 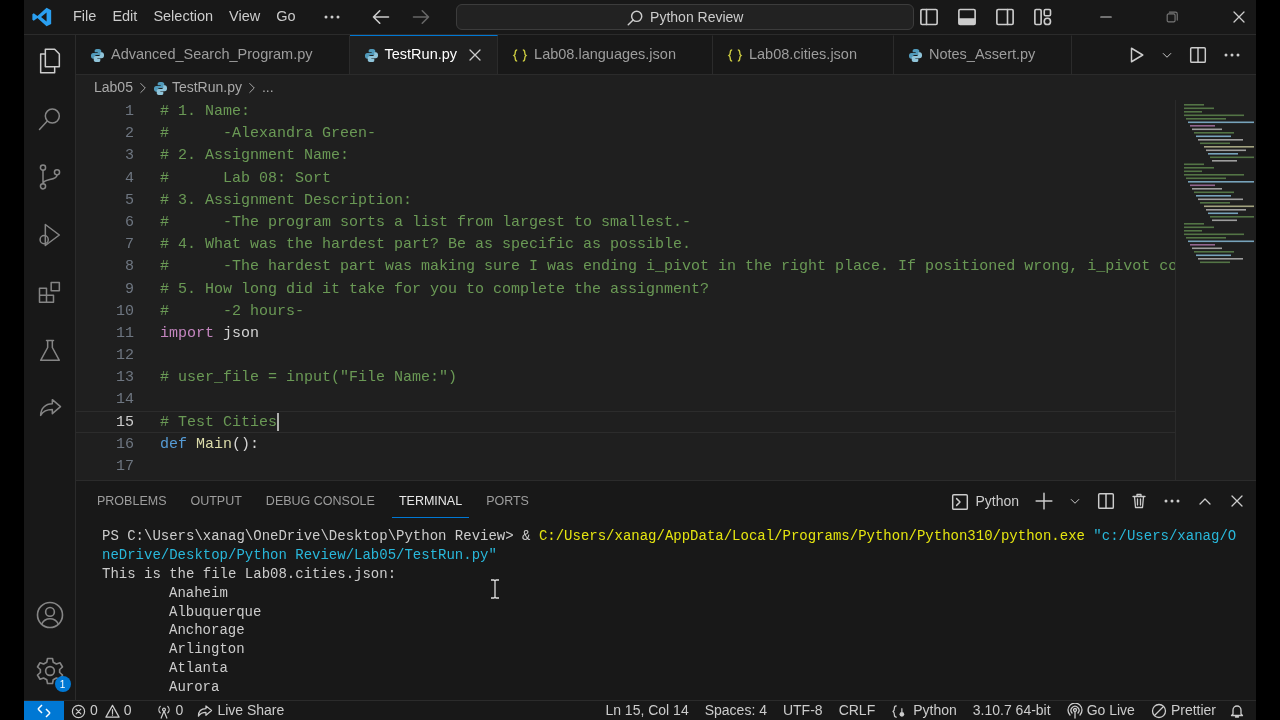 I want to click on code-token: # 5. How long did it take for you to complete the assignment?, so click(x=435, y=289).